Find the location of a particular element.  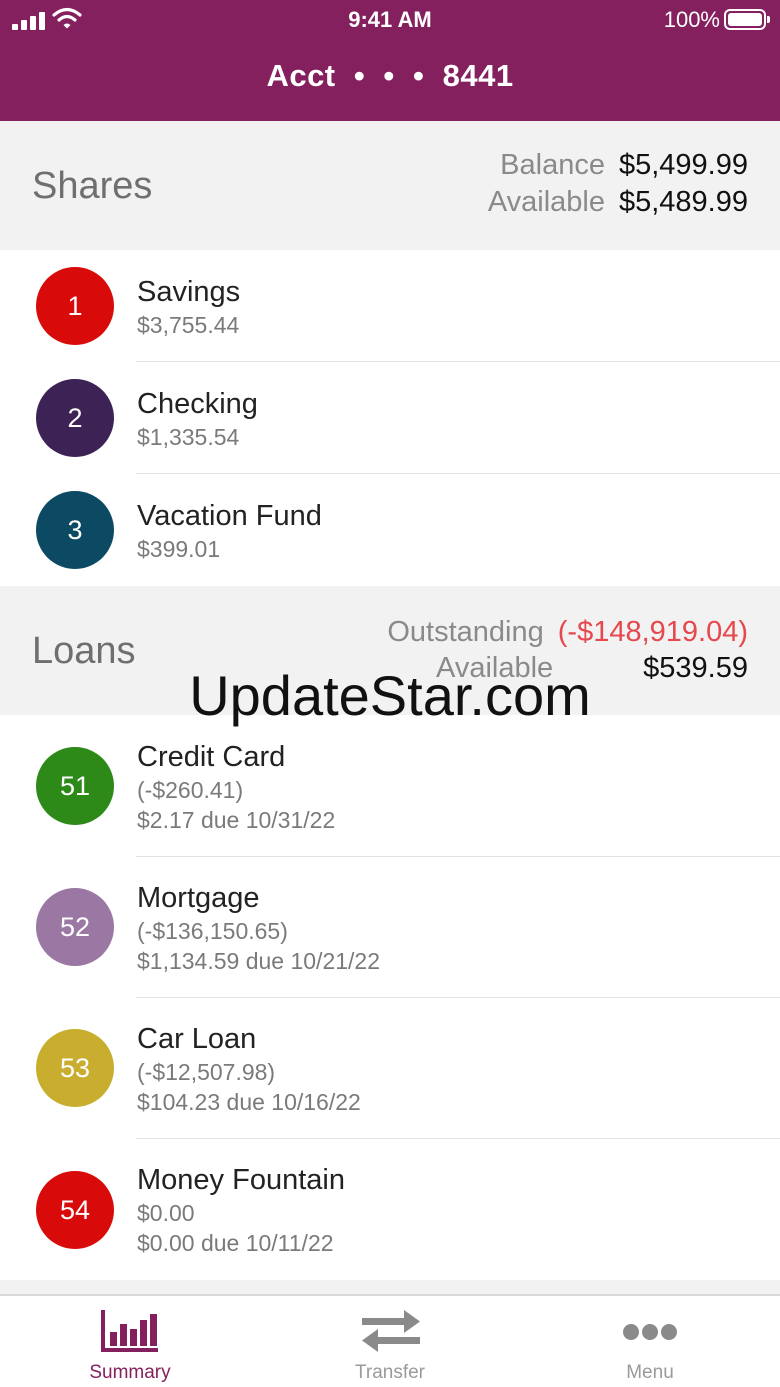

loan-badge: 54 is located at coordinates (75, 1210).